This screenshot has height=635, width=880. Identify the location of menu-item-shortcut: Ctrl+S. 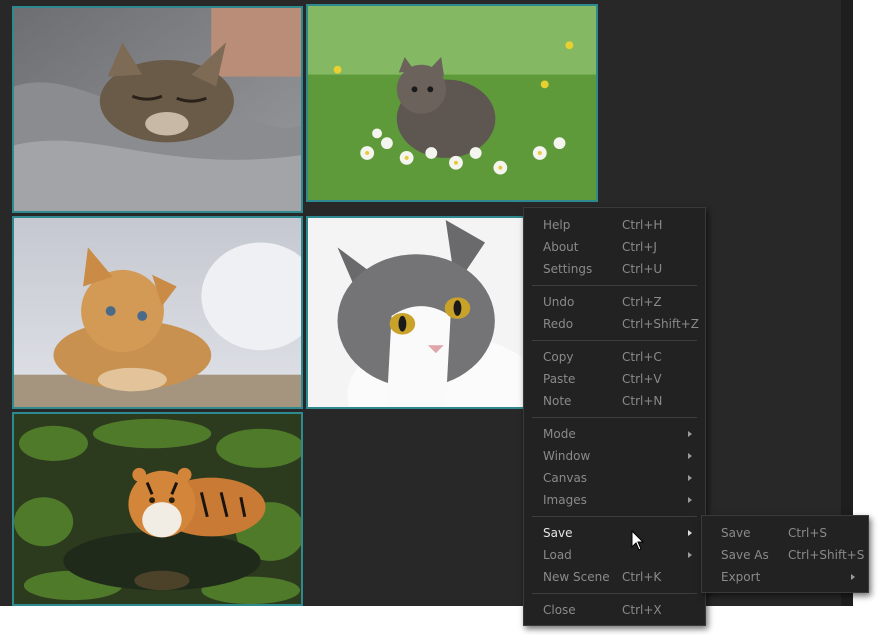
(808, 533).